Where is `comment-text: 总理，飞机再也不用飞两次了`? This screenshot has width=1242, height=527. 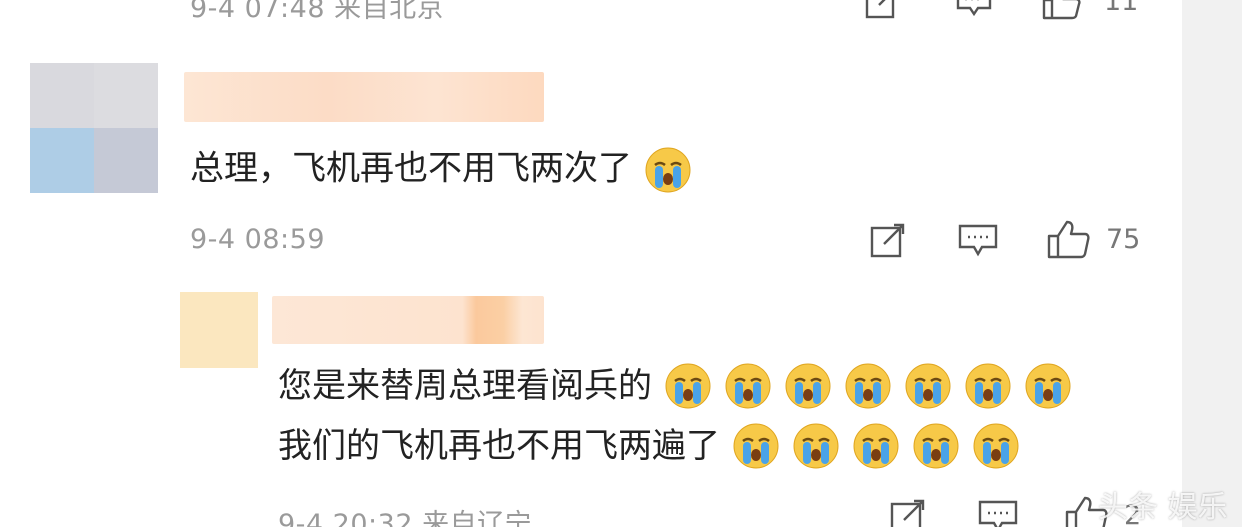
comment-text: 总理，飞机再也不用飞两次了 is located at coordinates (441, 170).